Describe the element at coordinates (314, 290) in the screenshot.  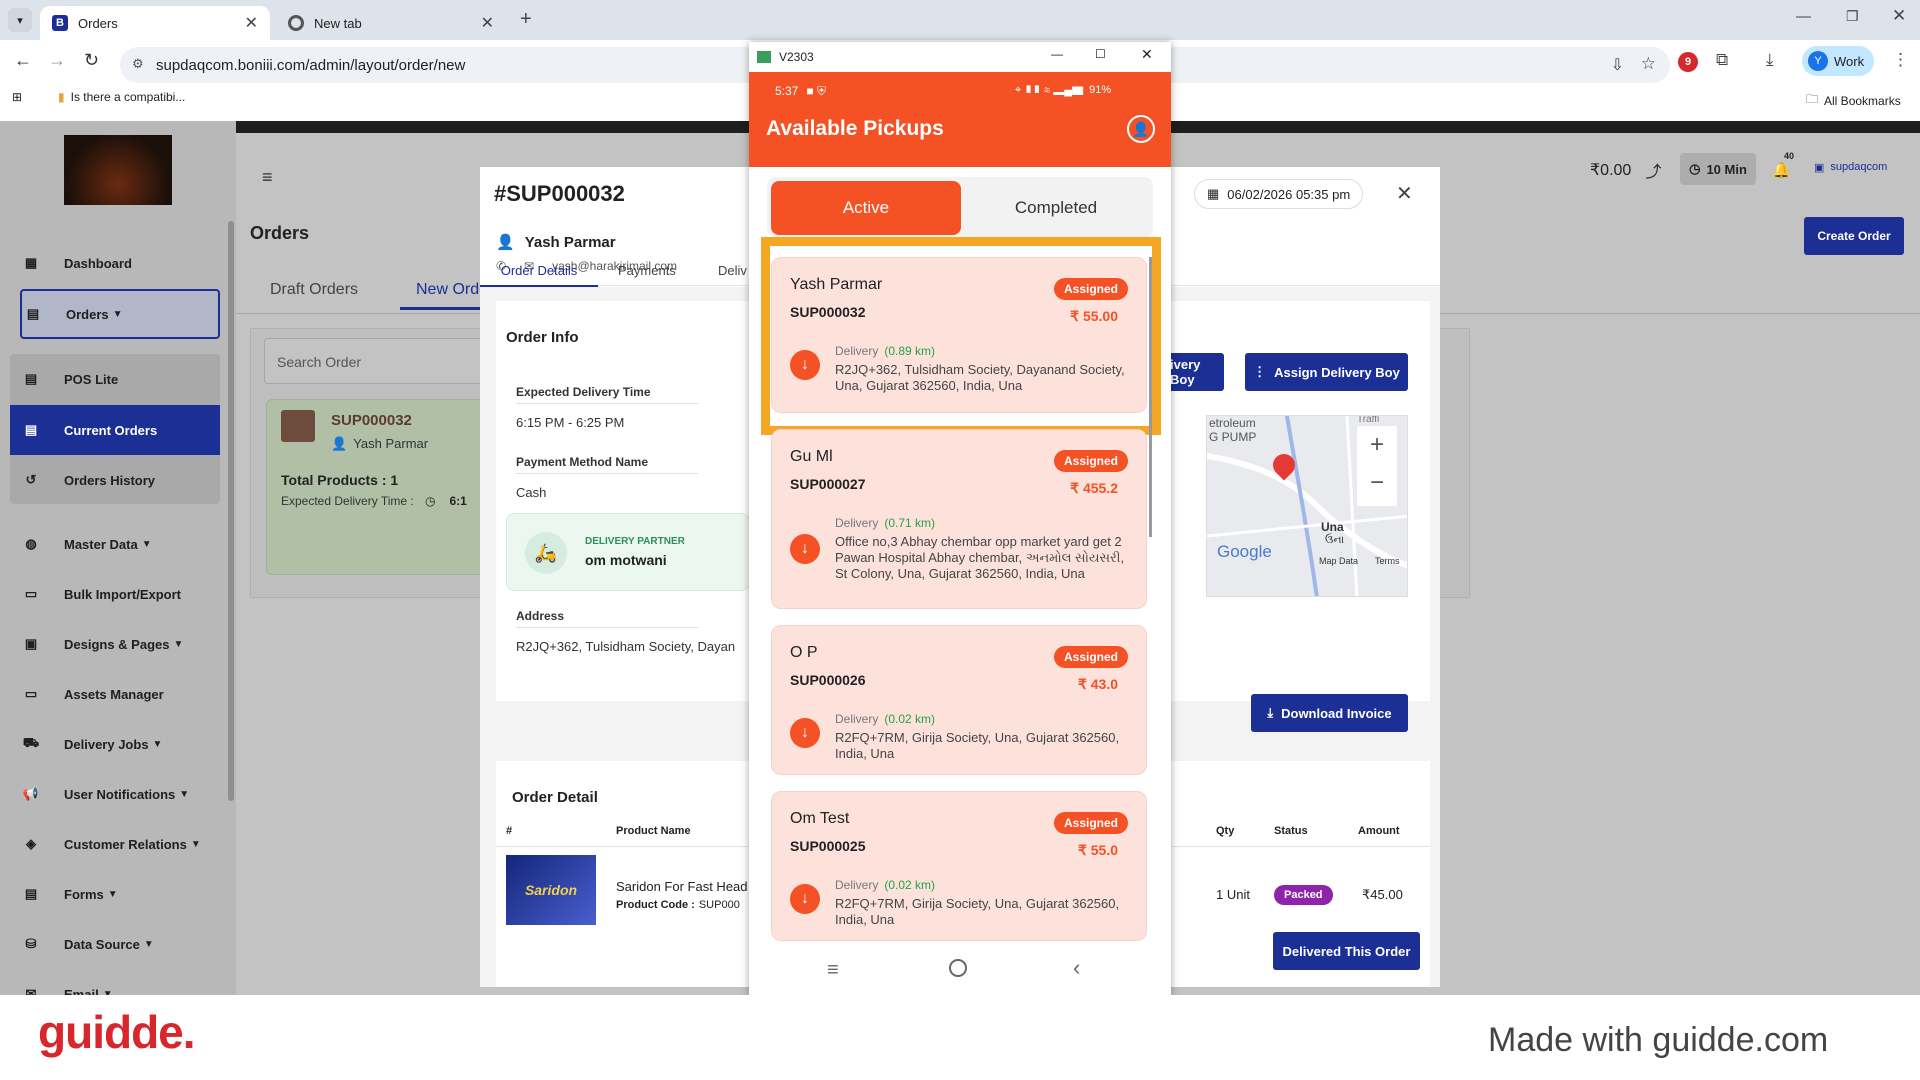
I see `tab-draft-orders: Draft Orders` at that location.